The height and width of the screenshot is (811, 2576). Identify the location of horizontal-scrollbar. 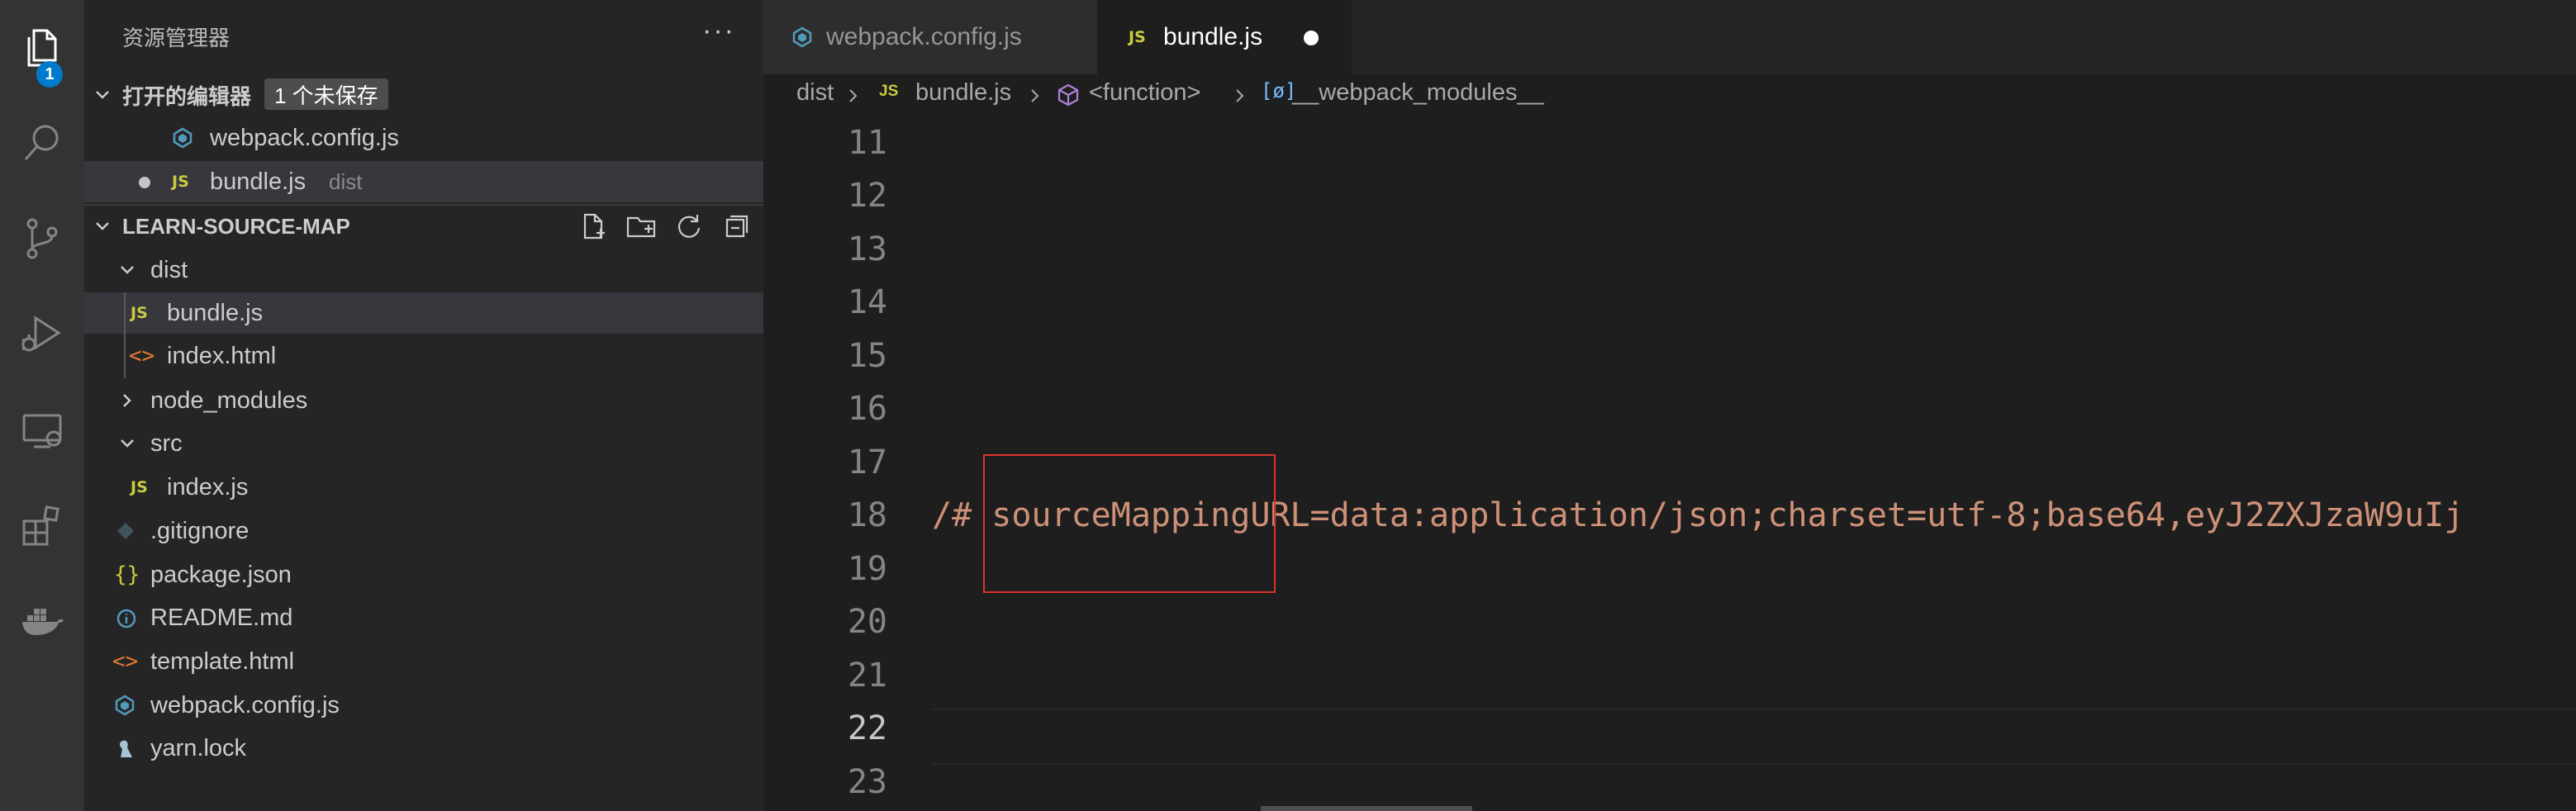
(1366, 808).